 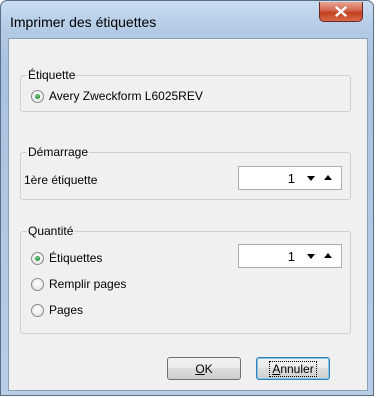 What do you see at coordinates (37, 96) in the screenshot?
I see `label-option-radio` at bounding box center [37, 96].